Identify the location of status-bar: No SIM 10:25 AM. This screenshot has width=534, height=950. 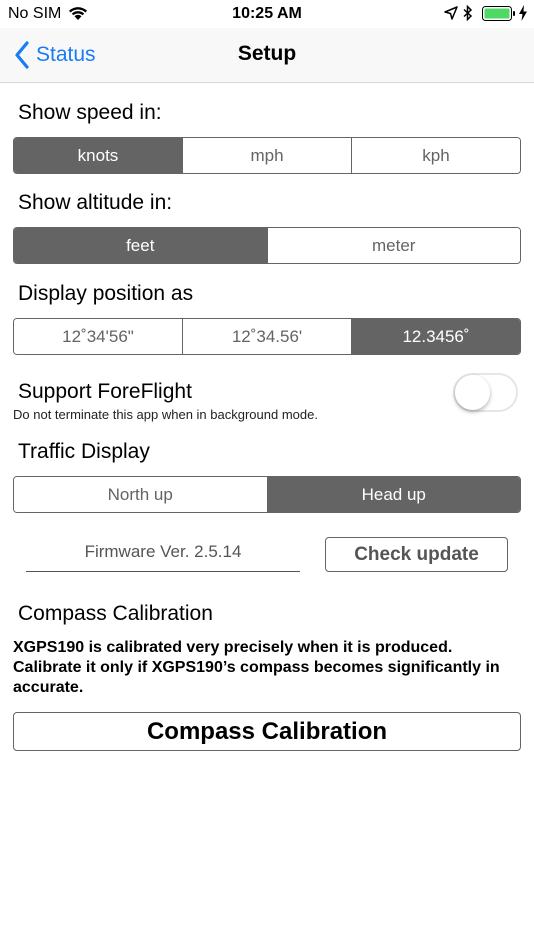
(267, 14).